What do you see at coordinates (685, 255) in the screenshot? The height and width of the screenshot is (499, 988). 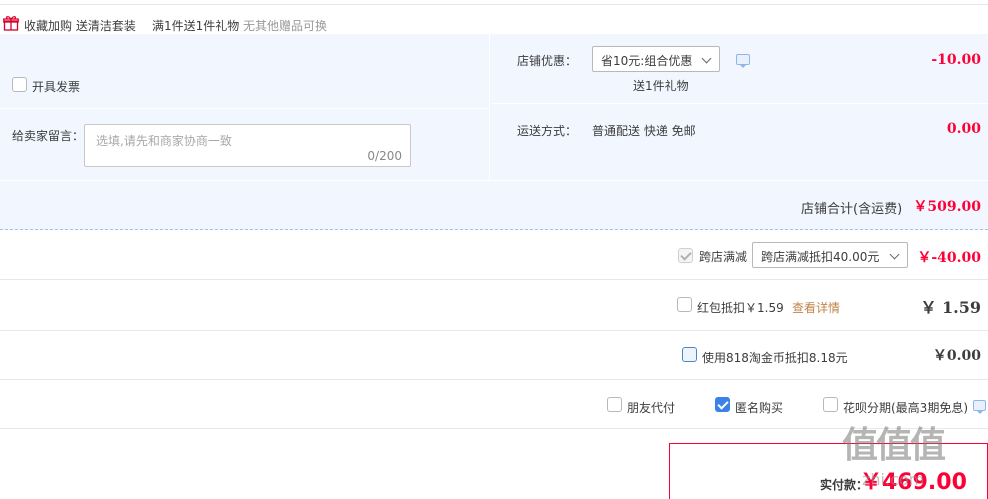 I see `cross-store-checkbox` at bounding box center [685, 255].